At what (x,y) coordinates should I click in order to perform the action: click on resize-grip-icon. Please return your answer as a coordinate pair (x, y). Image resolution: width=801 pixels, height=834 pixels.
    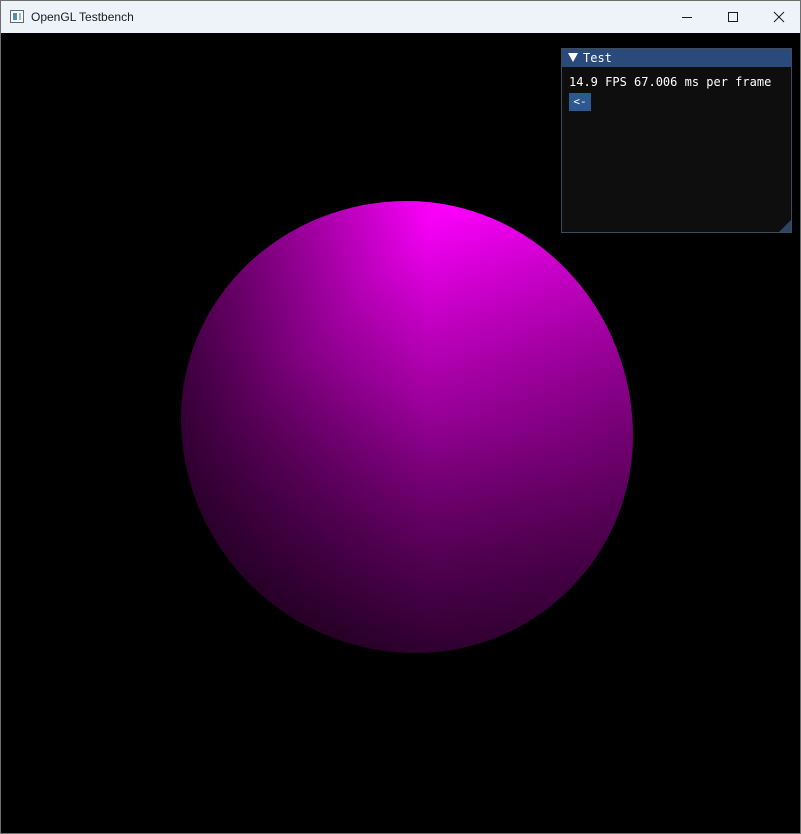
    Looking at the image, I should click on (785, 226).